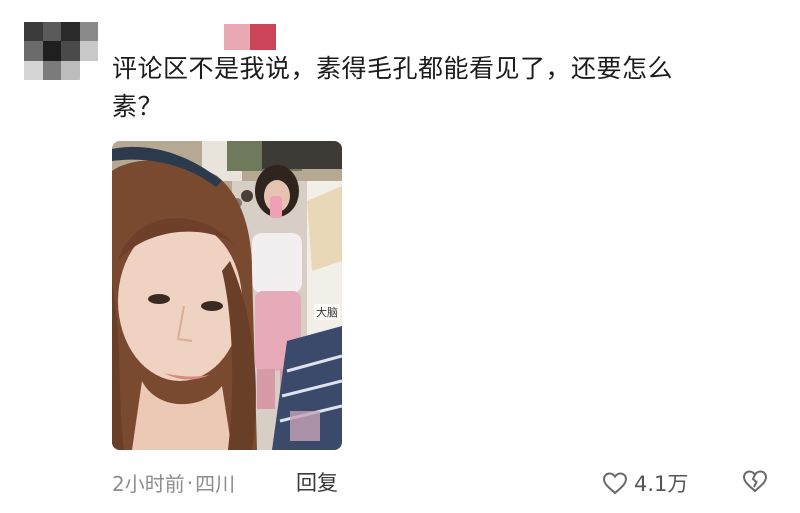 This screenshot has width=800, height=513. What do you see at coordinates (327, 312) in the screenshot?
I see `photo-watermark-caption: 大脑` at bounding box center [327, 312].